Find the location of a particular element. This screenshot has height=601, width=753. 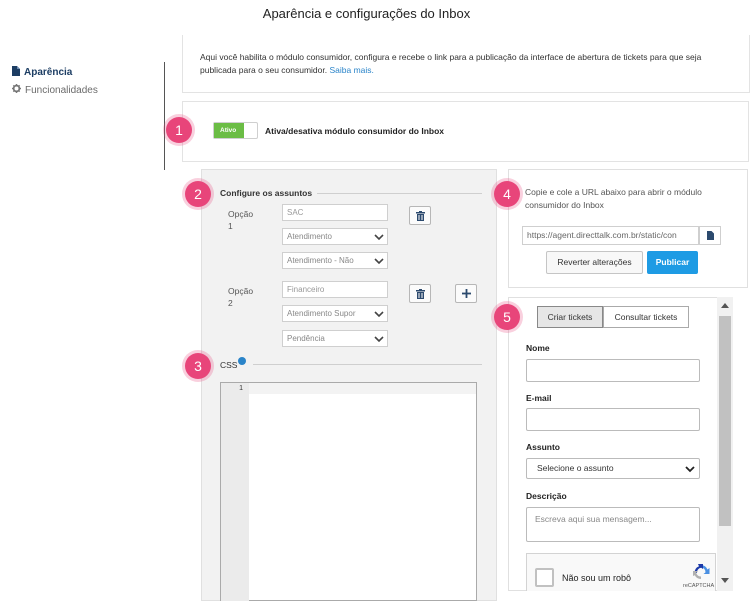

css-editor: 1 is located at coordinates (348, 491).